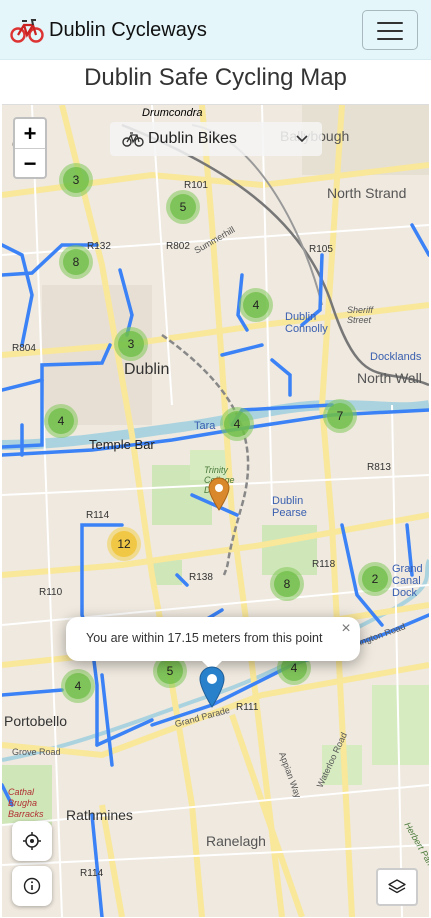 This screenshot has width=431, height=918. I want to click on locate-me-button, so click(32, 841).